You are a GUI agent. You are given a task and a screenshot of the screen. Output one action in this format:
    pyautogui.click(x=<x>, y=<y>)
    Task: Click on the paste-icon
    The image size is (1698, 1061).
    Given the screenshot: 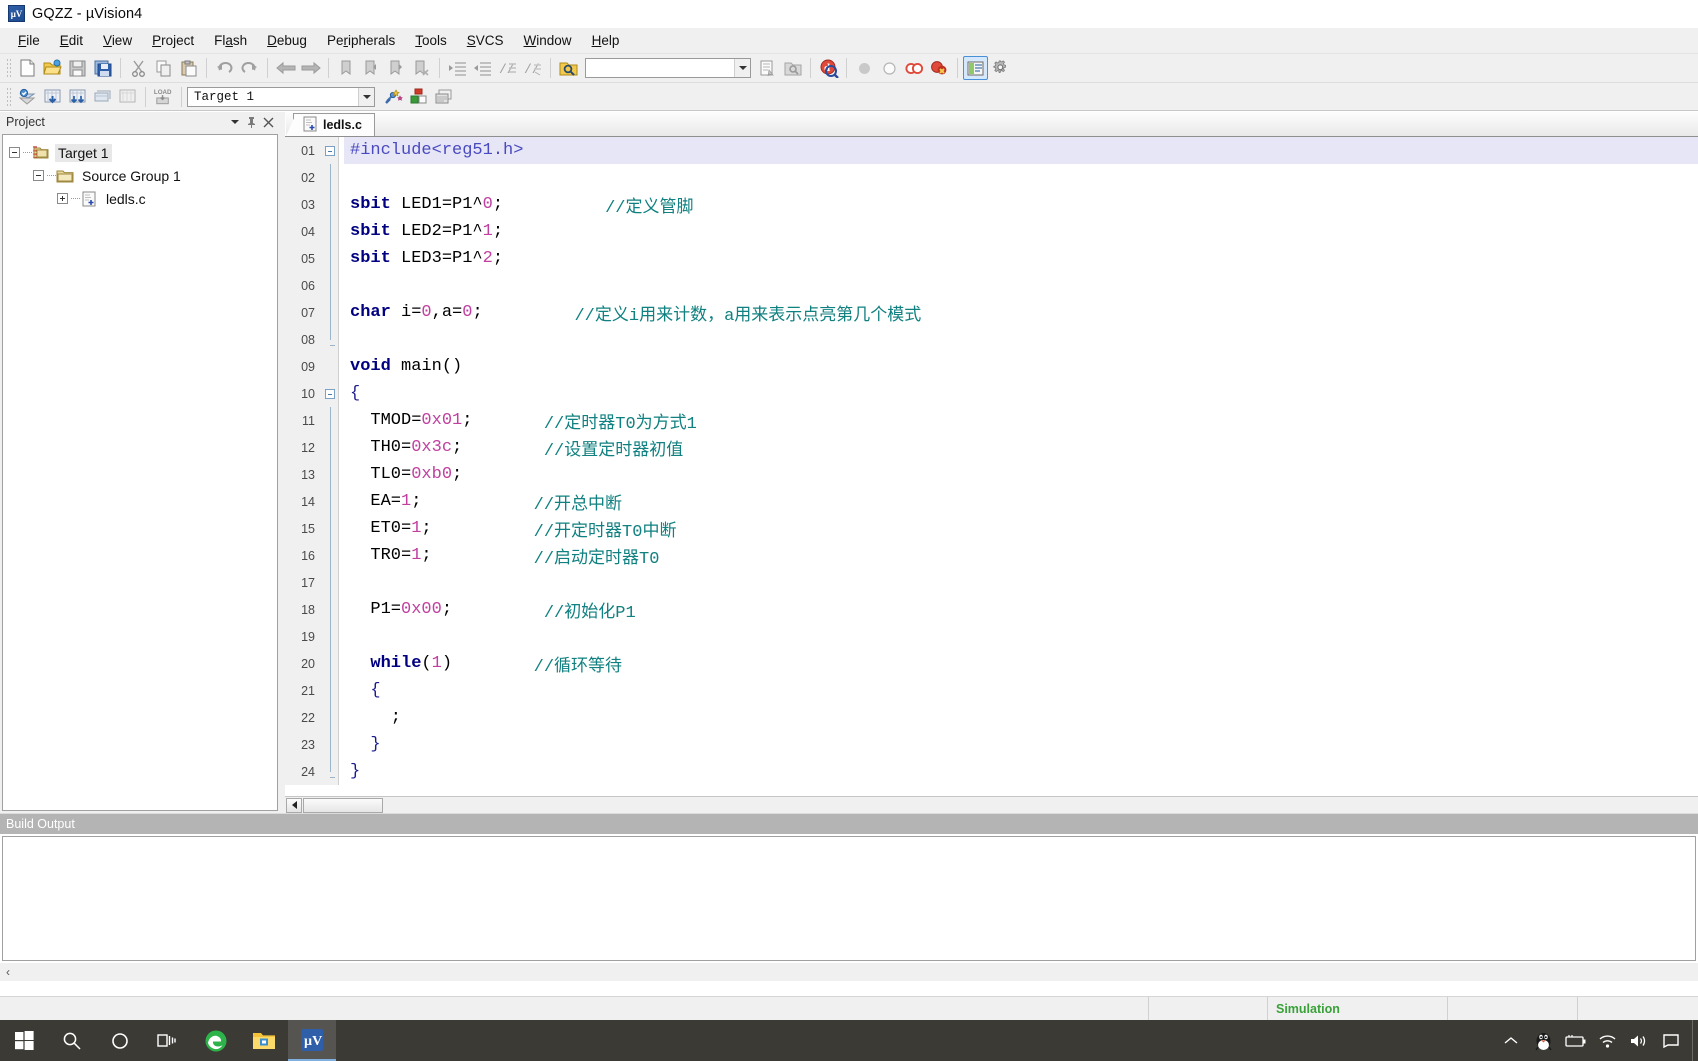 What is the action you would take?
    pyautogui.click(x=188, y=68)
    